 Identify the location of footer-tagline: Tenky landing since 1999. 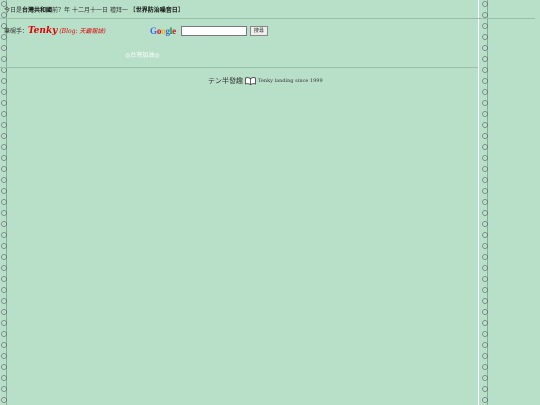
(290, 81).